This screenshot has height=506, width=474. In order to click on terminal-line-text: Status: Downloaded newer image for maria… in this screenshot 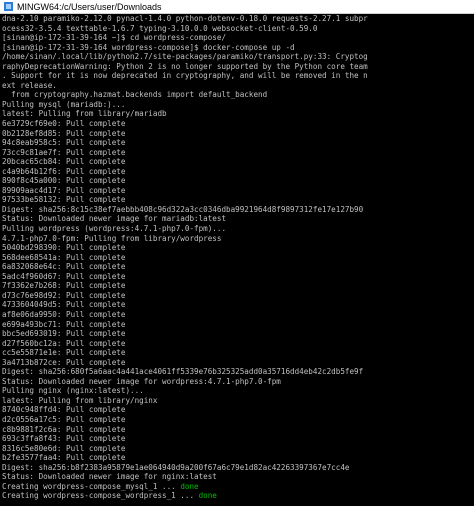, I will do `click(114, 219)`.